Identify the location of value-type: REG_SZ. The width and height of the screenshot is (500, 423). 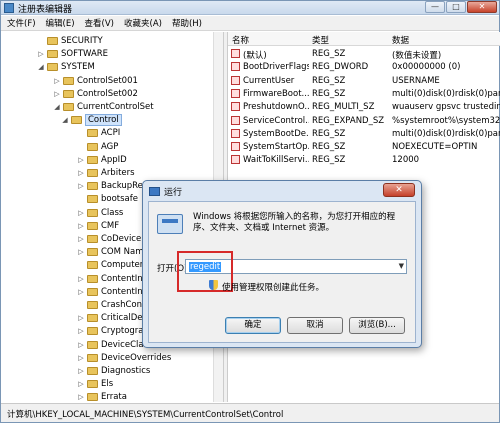
(329, 160).